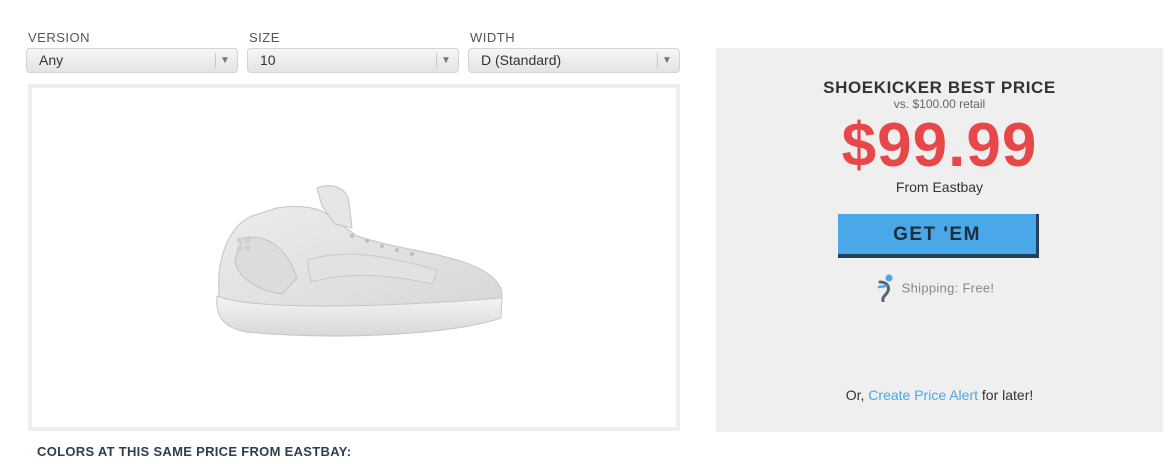  What do you see at coordinates (855, 395) in the screenshot?
I see `alert-prefix: Or,` at bounding box center [855, 395].